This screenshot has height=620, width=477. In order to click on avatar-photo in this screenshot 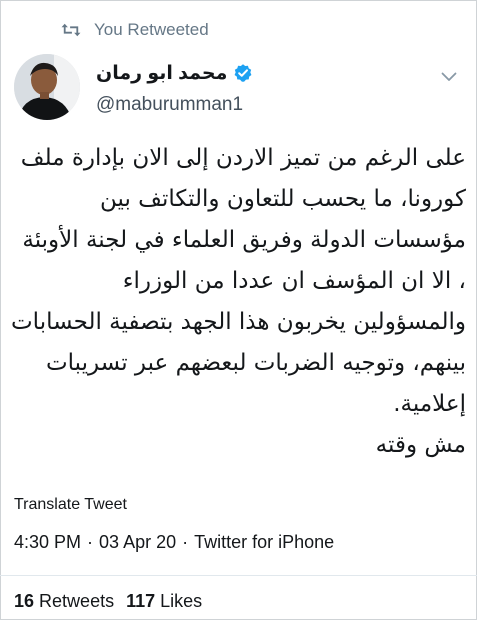, I will do `click(47, 87)`.